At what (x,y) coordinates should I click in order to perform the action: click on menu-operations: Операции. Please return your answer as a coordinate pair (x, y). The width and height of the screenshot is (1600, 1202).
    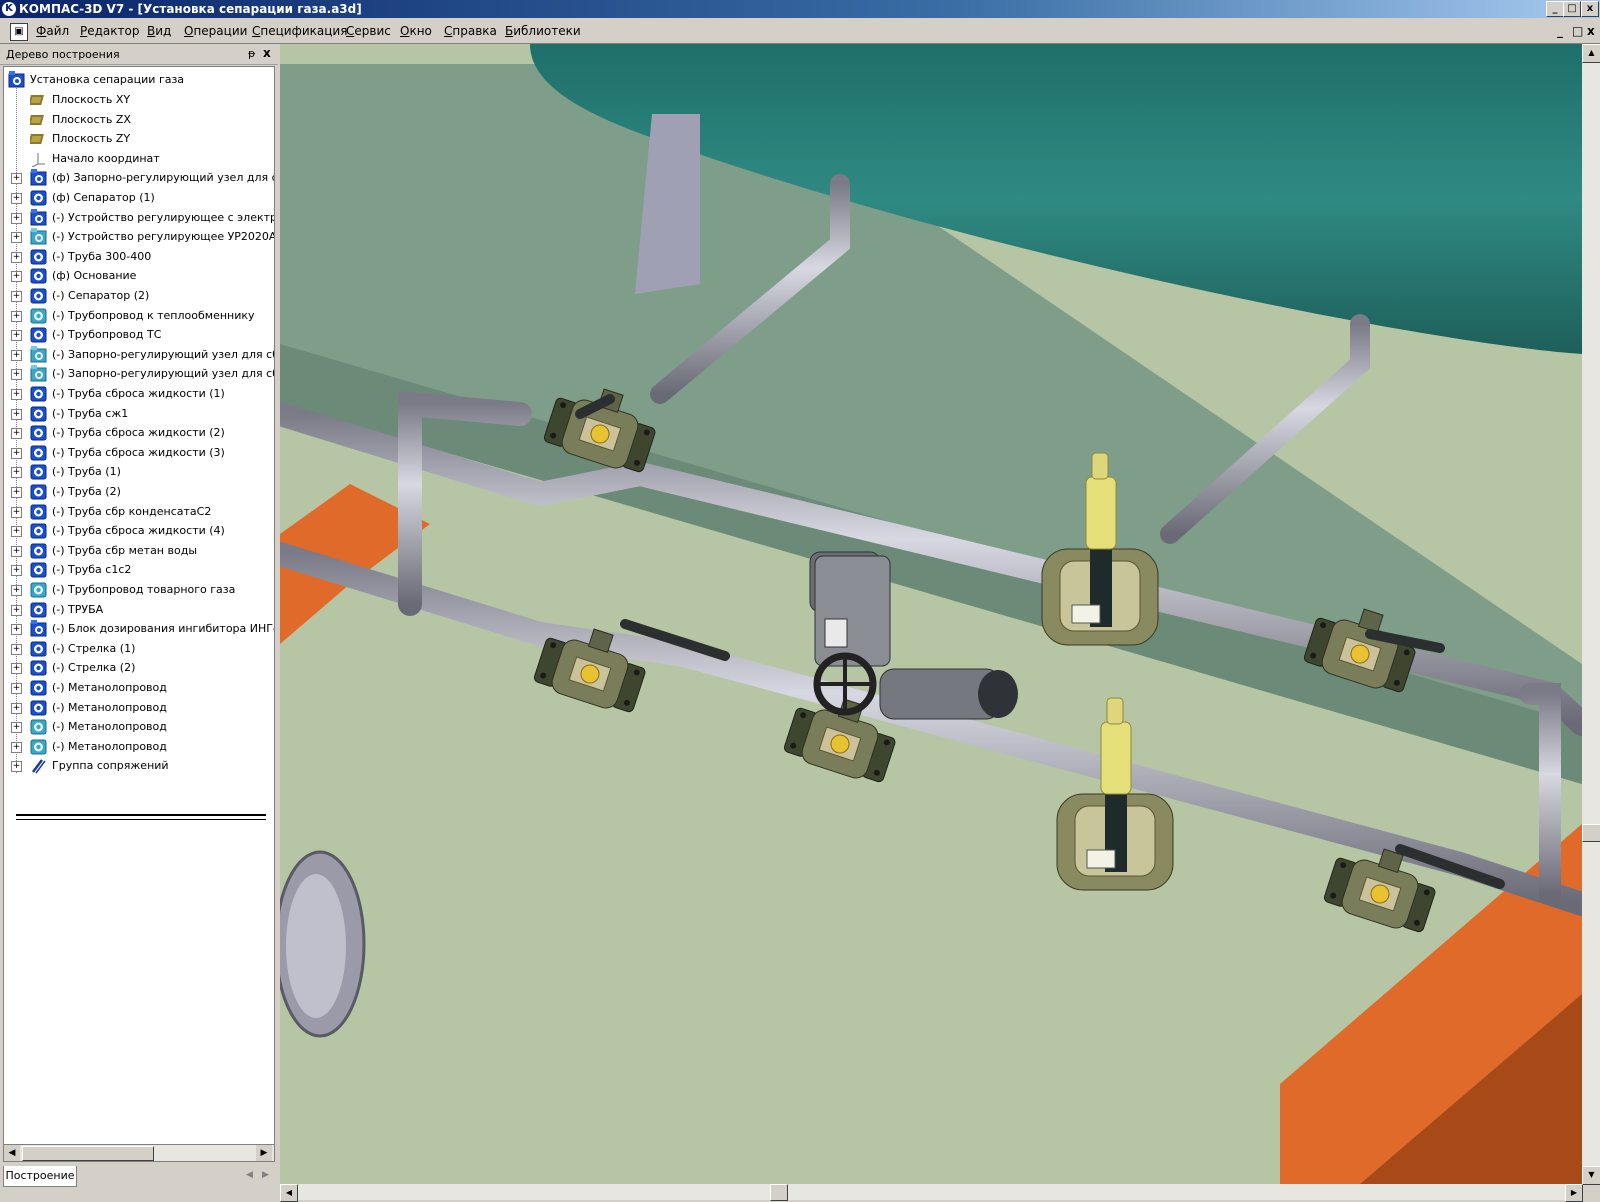
    Looking at the image, I should click on (215, 31).